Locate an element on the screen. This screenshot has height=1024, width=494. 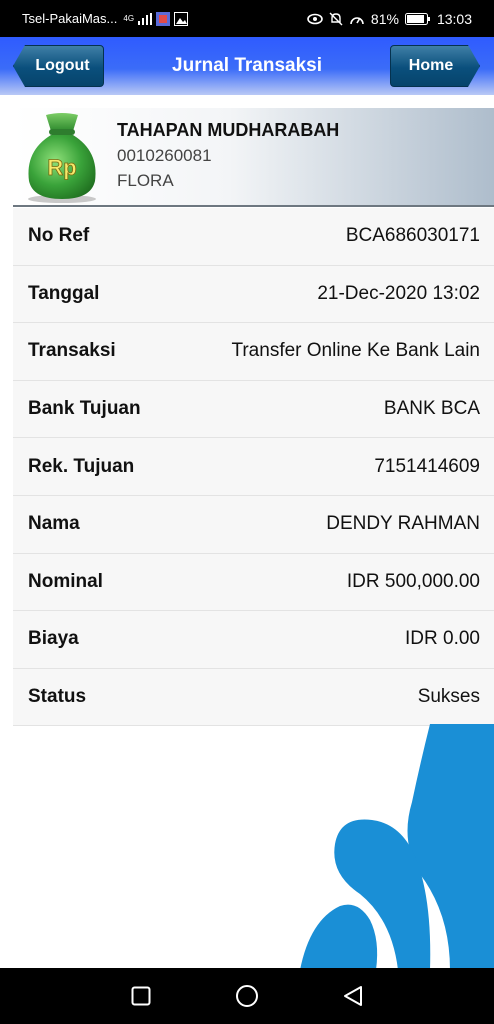
signal-icon is located at coordinates (145, 18).